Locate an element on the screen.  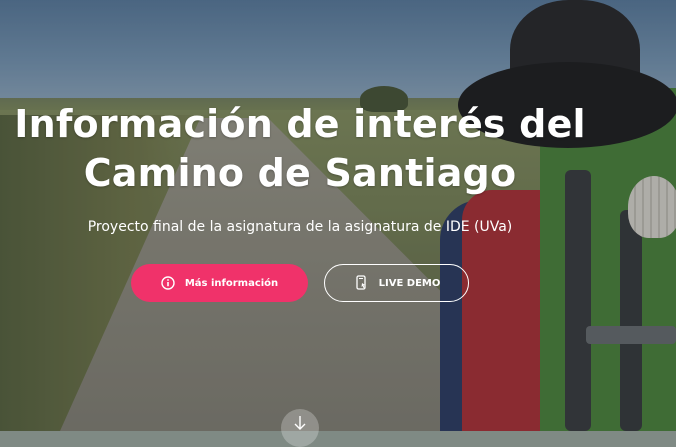
info-icon is located at coordinates (168, 283).